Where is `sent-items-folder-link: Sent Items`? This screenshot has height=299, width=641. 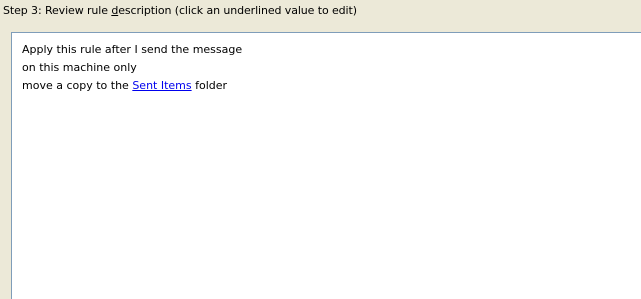
sent-items-folder-link: Sent Items is located at coordinates (161, 85).